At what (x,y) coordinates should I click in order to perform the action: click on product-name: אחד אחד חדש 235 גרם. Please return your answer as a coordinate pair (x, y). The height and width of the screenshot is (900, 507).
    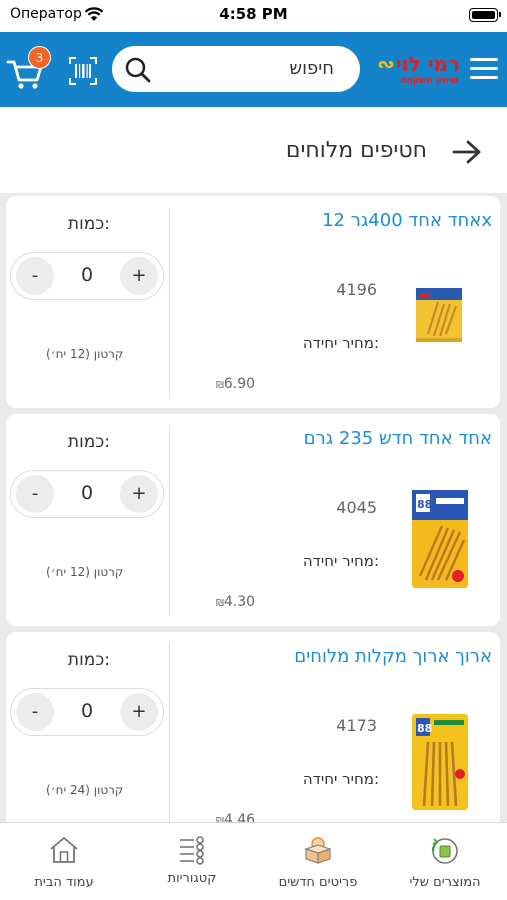
    Looking at the image, I should click on (398, 438).